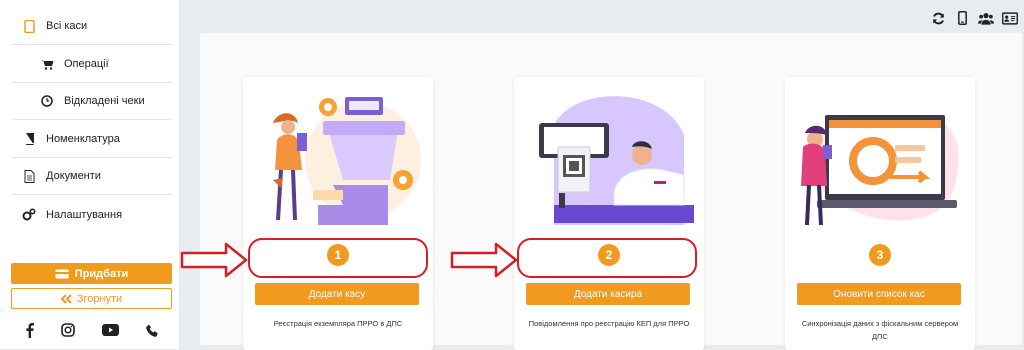  What do you see at coordinates (104, 101) in the screenshot?
I see `sidebar-item-label: Відкладені чеки` at bounding box center [104, 101].